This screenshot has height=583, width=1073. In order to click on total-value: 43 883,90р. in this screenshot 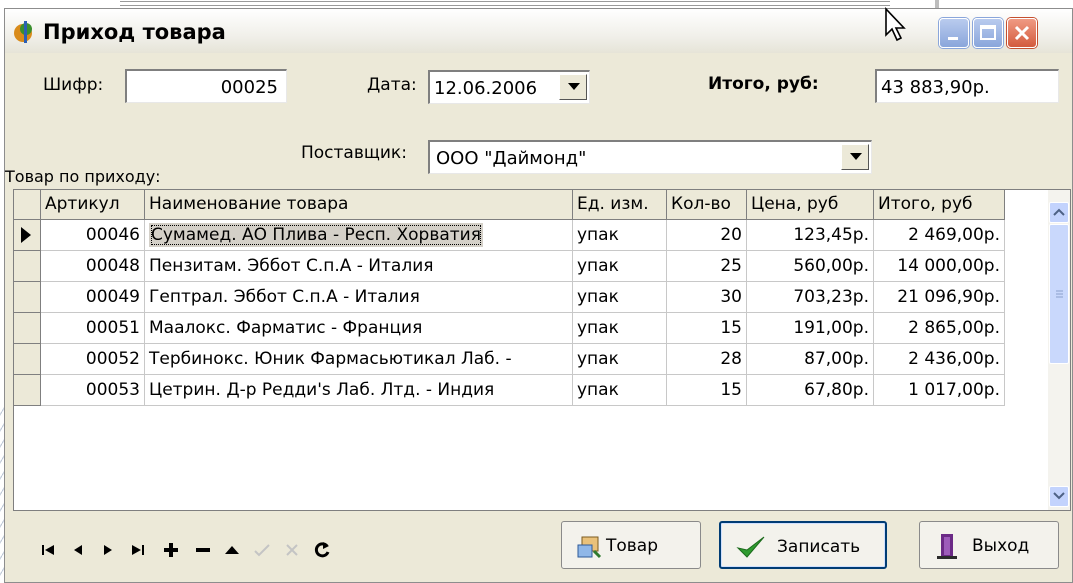, I will do `click(935, 87)`.